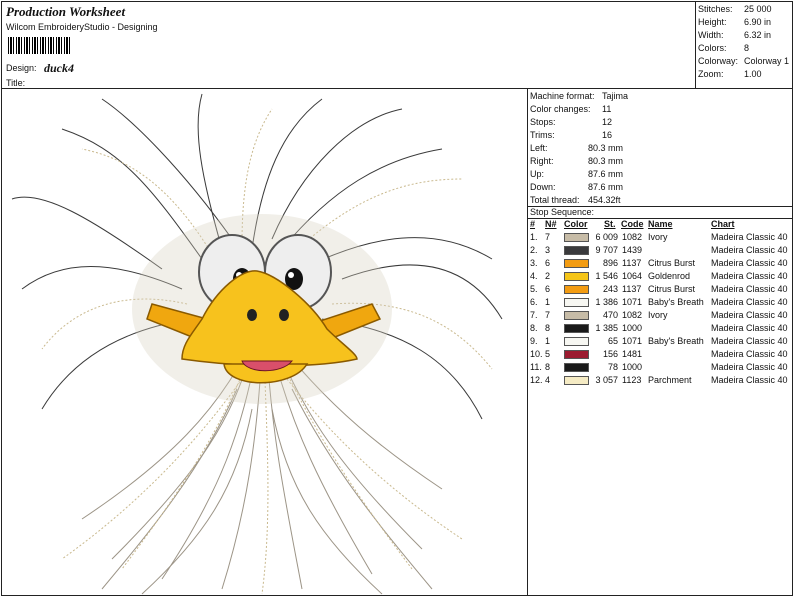 The image size is (794, 597). What do you see at coordinates (612, 341) in the screenshot?
I see `row-stitches: 65` at bounding box center [612, 341].